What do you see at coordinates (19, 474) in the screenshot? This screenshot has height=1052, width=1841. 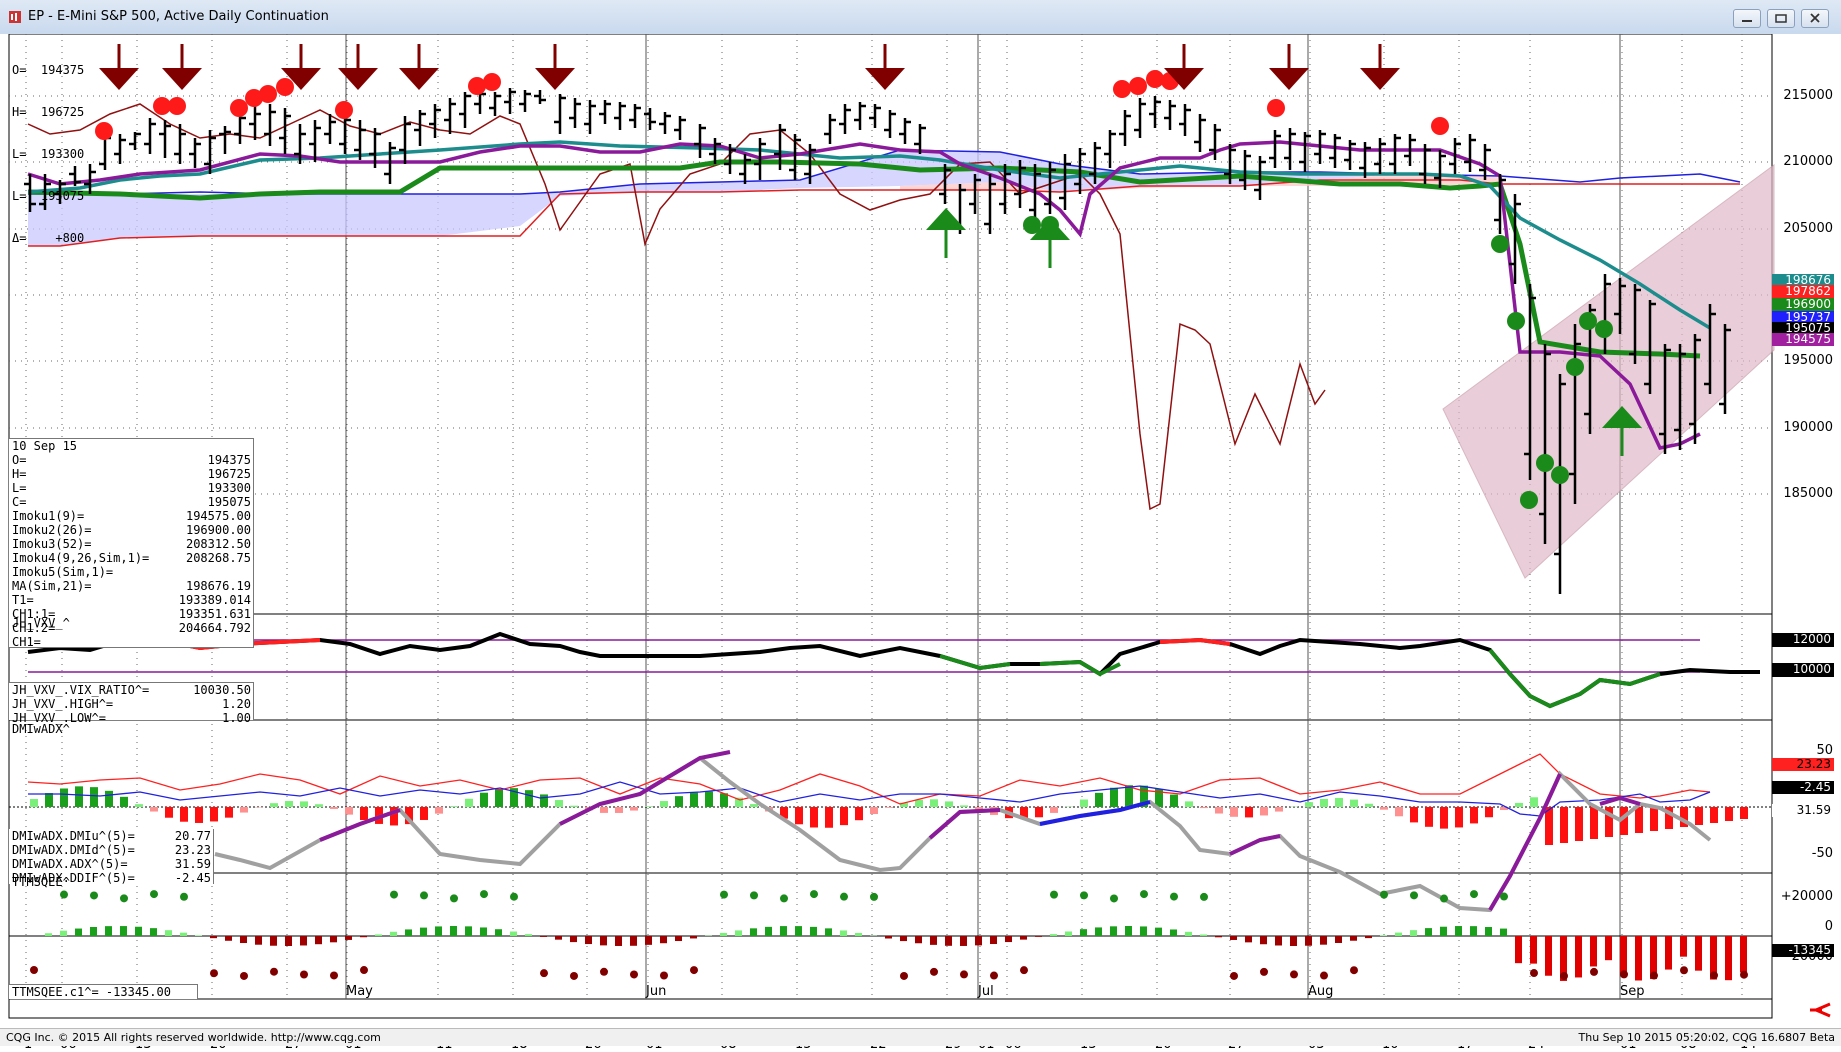 I see `info-key: H=` at bounding box center [19, 474].